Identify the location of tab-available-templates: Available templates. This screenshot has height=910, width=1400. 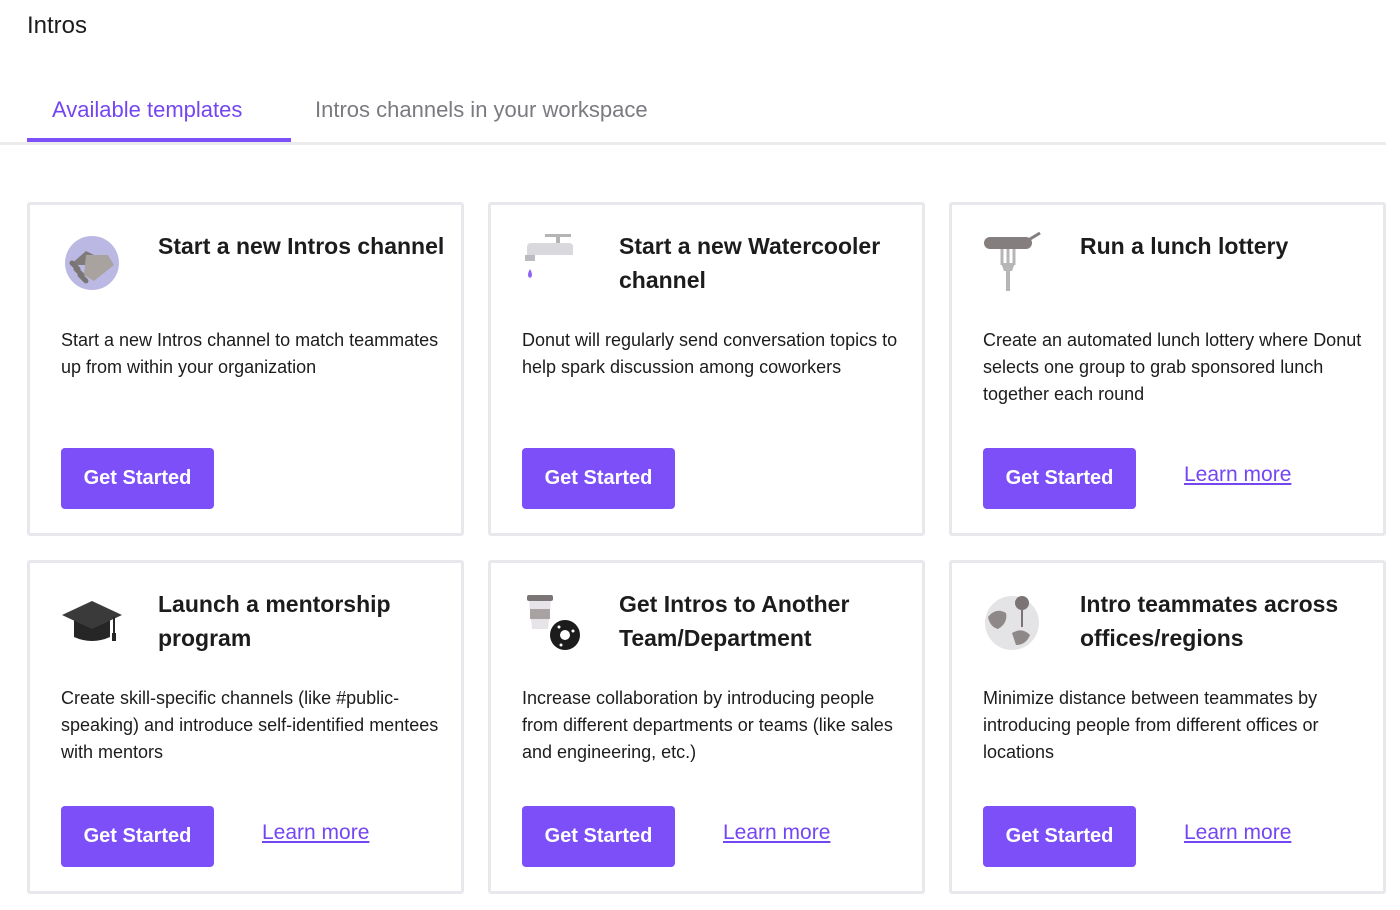
(159, 115).